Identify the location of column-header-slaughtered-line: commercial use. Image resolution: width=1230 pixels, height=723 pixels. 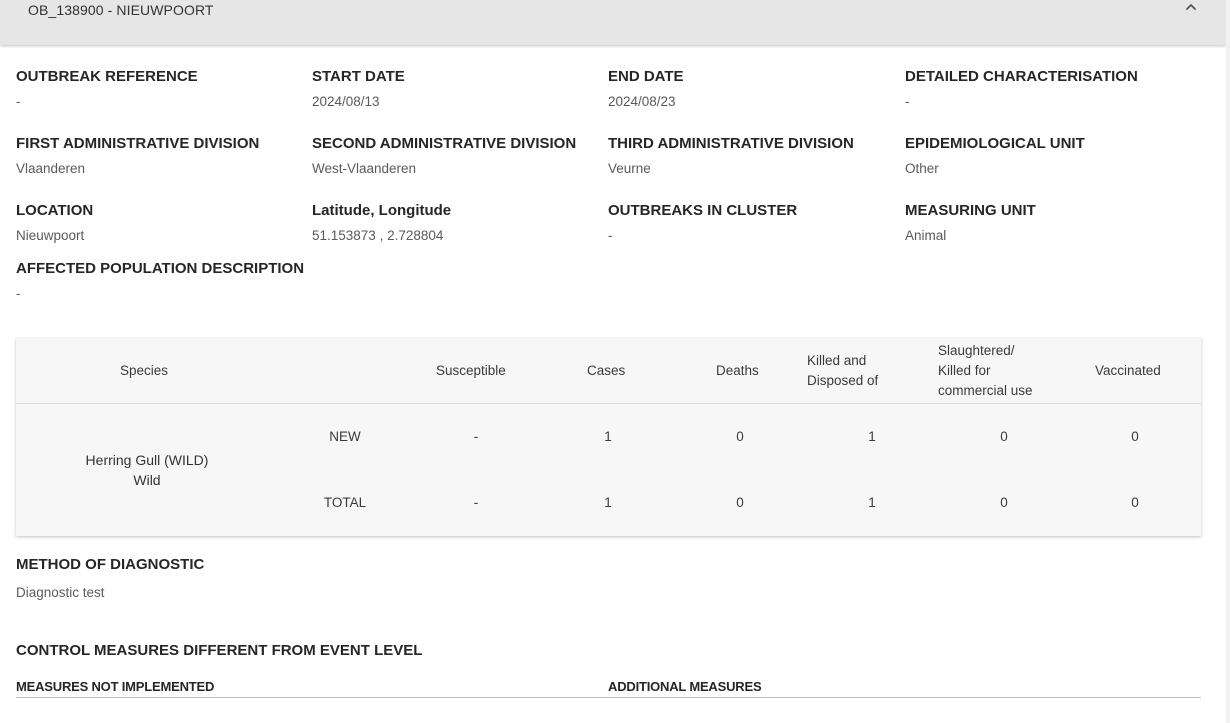
(985, 390).